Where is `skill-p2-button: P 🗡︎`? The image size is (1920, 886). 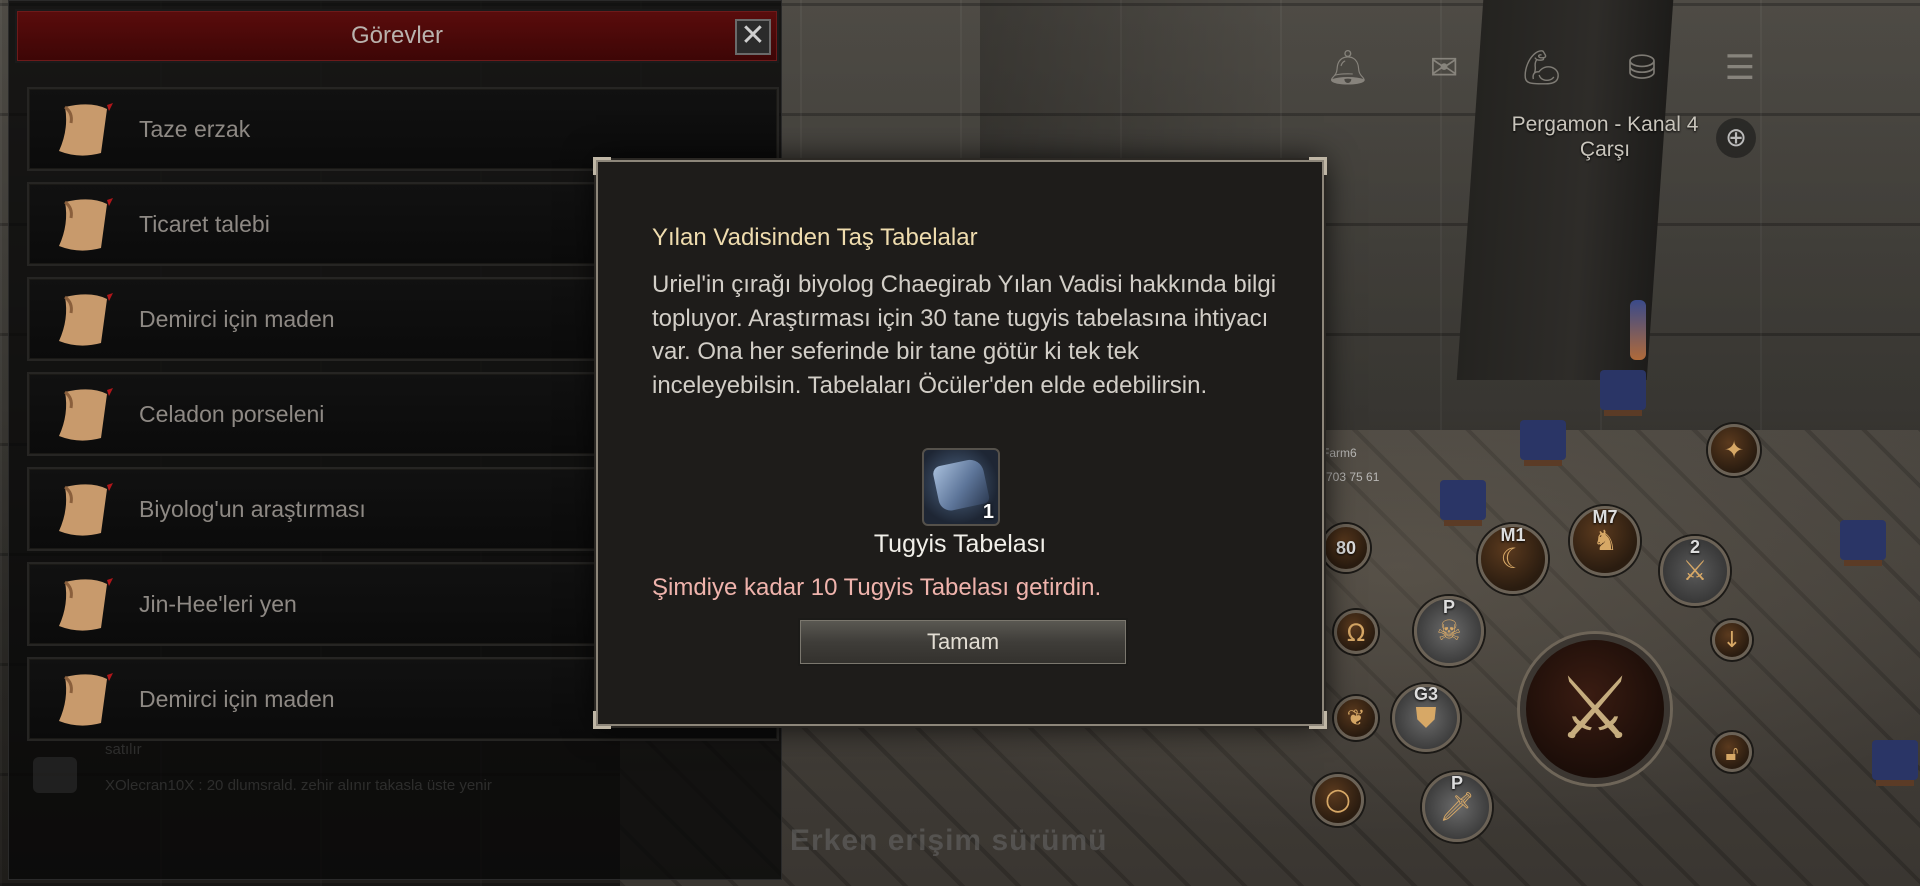
skill-p2-button: P 🗡︎ is located at coordinates (1457, 807).